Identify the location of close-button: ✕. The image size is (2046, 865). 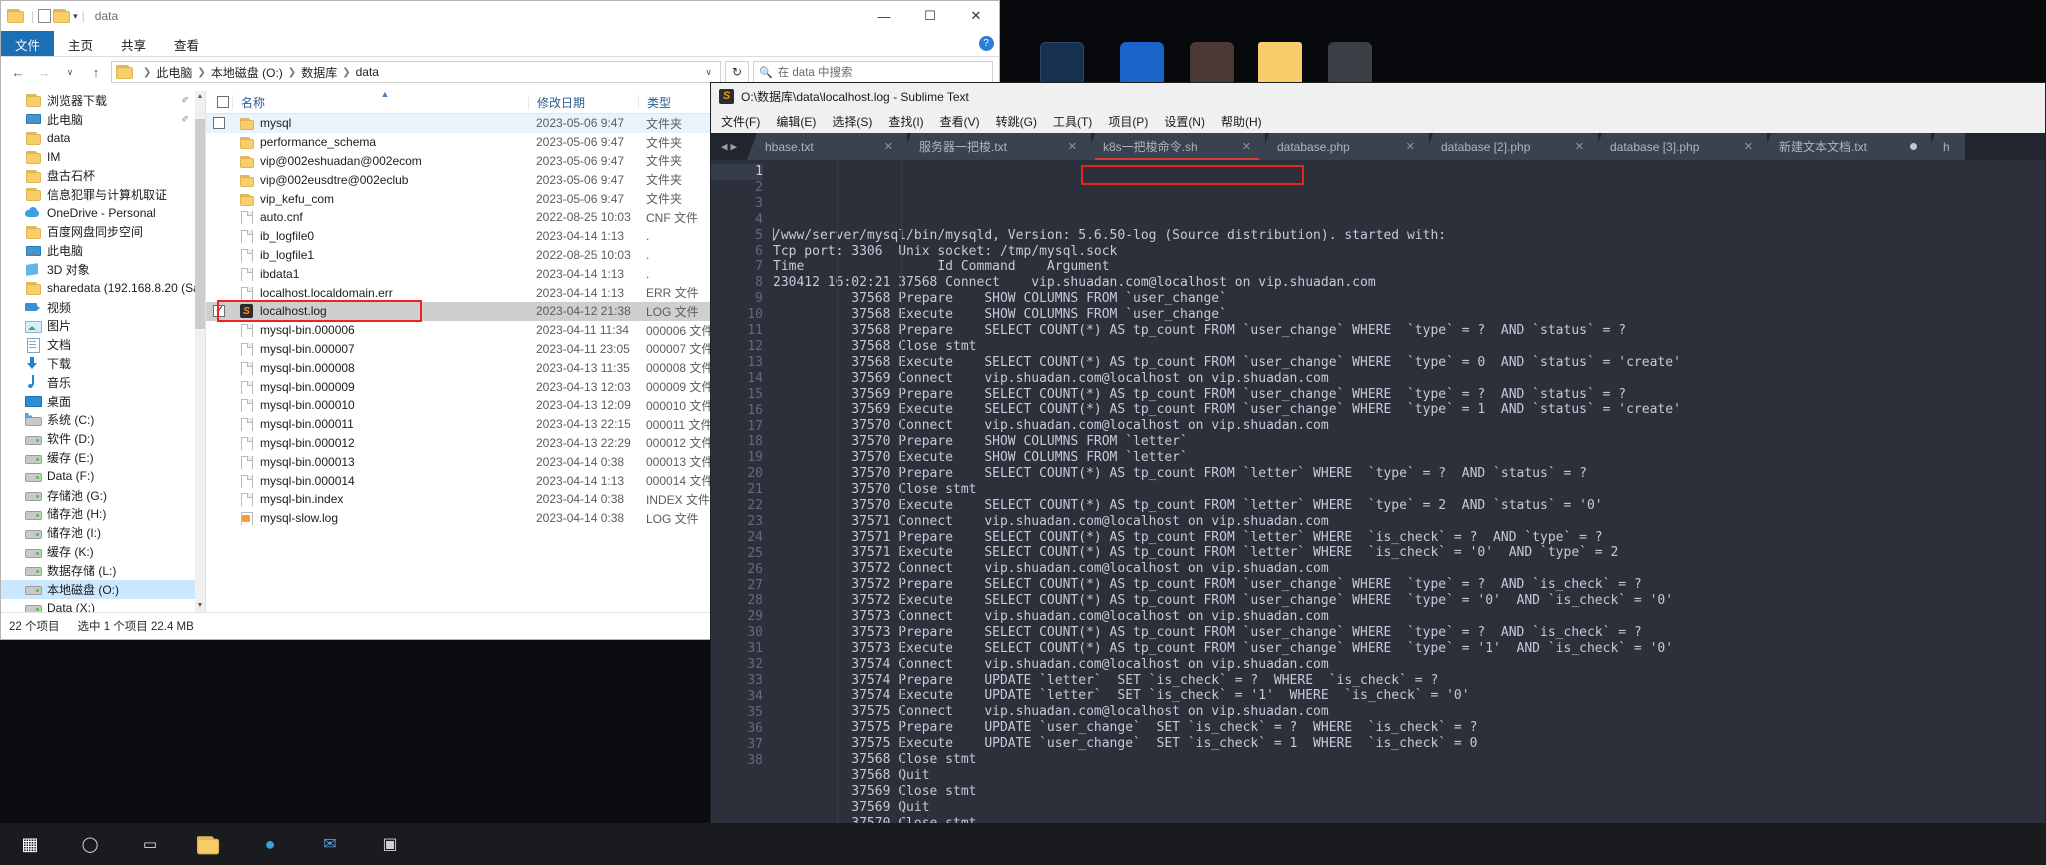
(976, 16).